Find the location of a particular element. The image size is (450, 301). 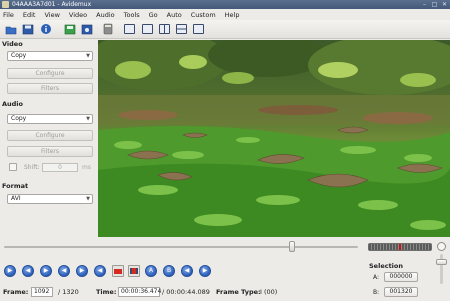

audio-section-title: Audio is located at coordinates (13, 104).